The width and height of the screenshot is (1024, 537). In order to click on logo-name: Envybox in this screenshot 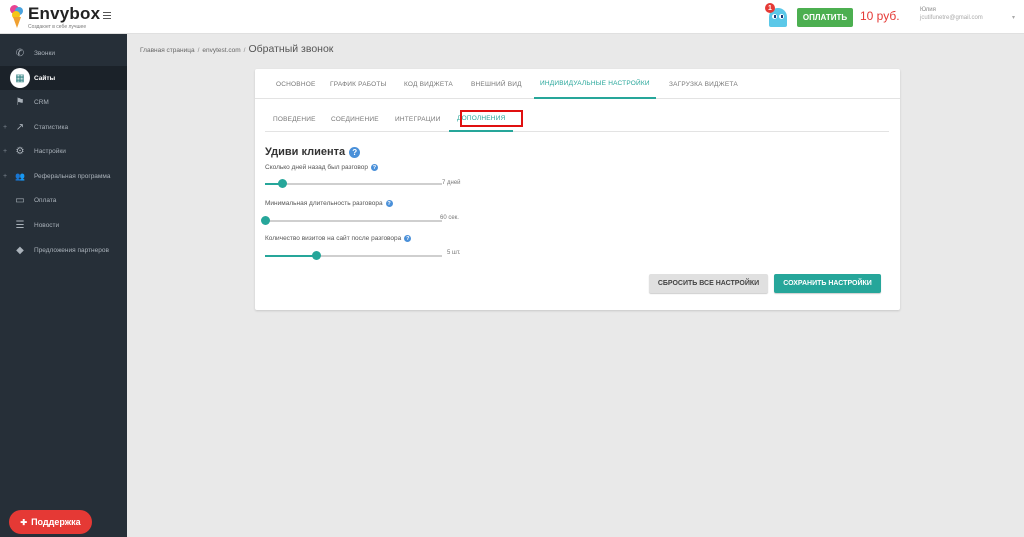, I will do `click(64, 13)`.